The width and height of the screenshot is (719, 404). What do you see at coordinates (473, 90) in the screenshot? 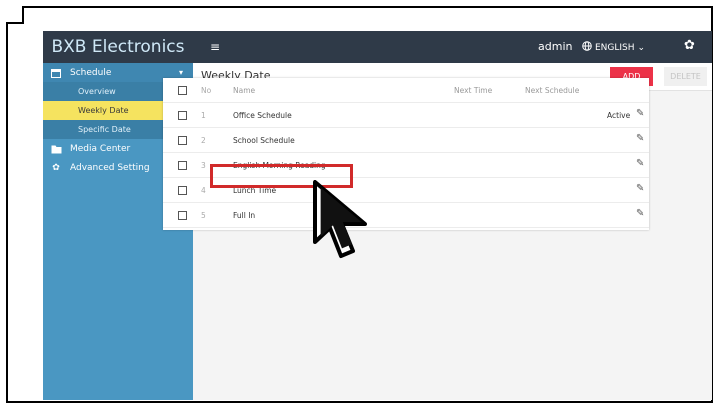
I see `column-header-next-time: Next Time` at bounding box center [473, 90].